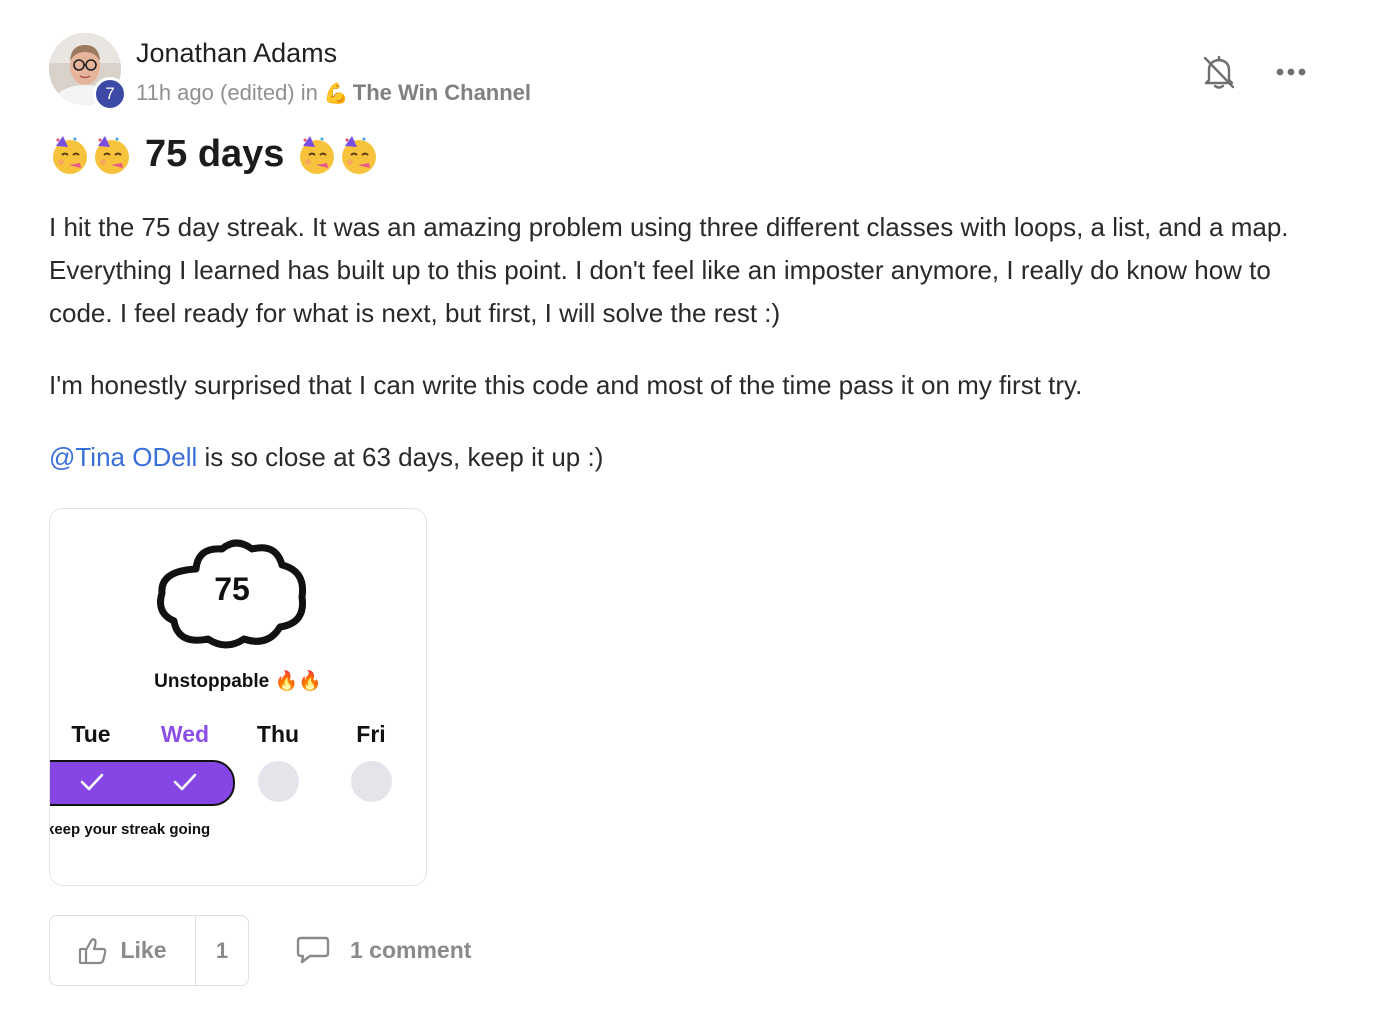 This screenshot has height=1014, width=1374. I want to click on mention-text: is so close at 63 days, keep it up :), so click(400, 457).